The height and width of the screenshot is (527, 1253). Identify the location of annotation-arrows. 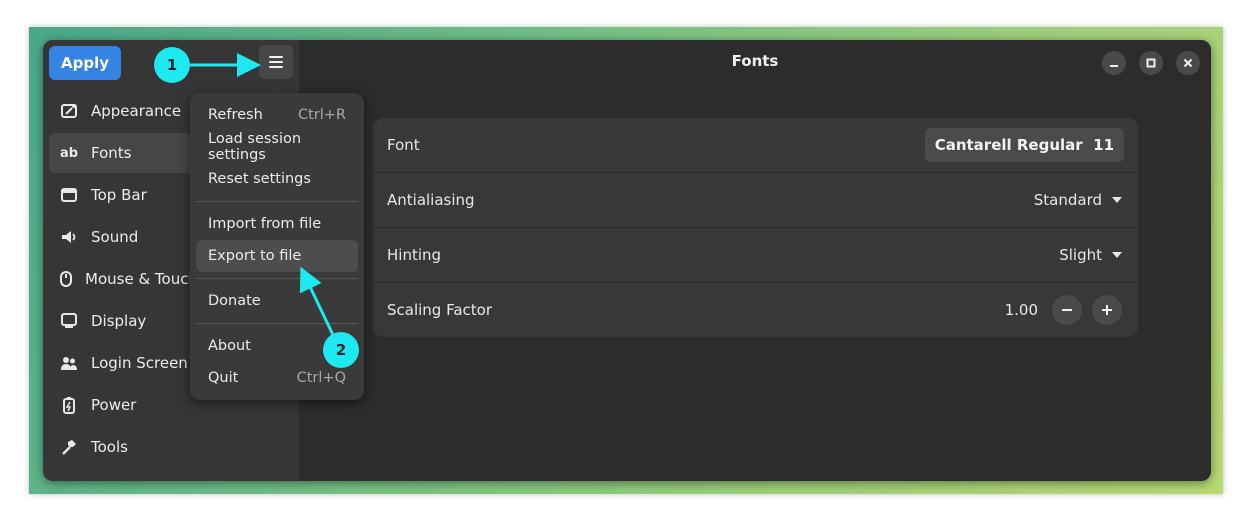
(262, 194).